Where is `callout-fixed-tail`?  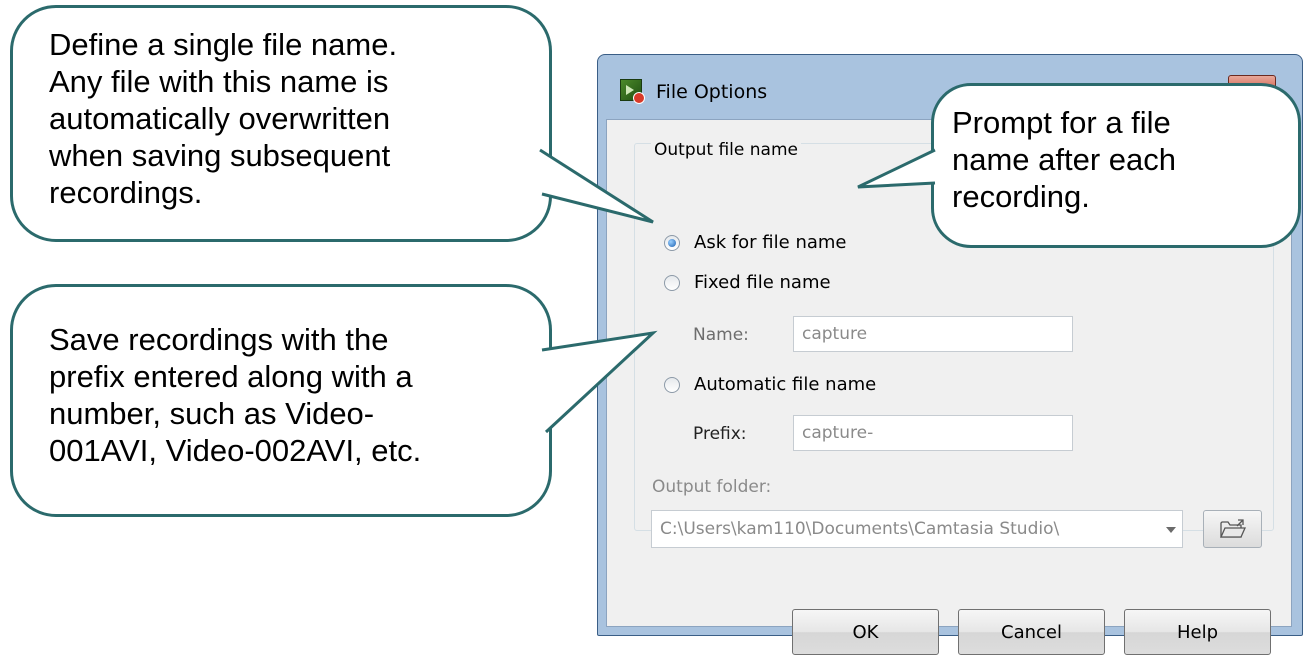 callout-fixed-tail is located at coordinates (596, 186).